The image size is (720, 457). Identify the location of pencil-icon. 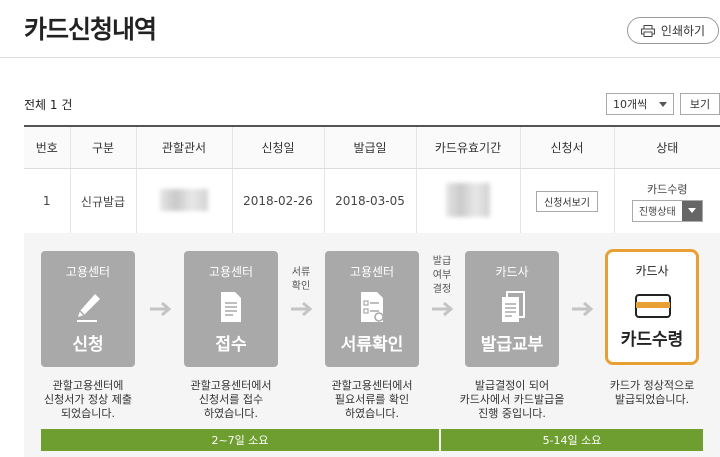
(89, 309).